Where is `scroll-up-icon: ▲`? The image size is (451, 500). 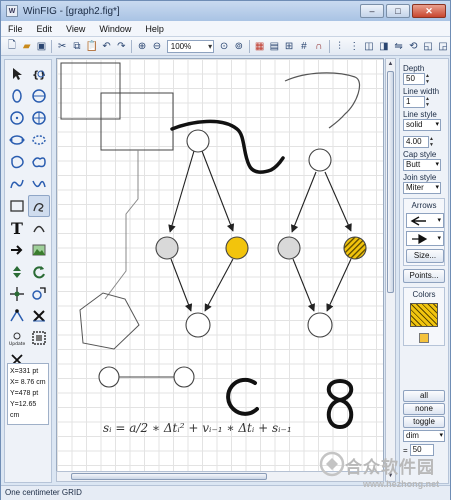 scroll-up-icon: ▲ is located at coordinates (390, 64).